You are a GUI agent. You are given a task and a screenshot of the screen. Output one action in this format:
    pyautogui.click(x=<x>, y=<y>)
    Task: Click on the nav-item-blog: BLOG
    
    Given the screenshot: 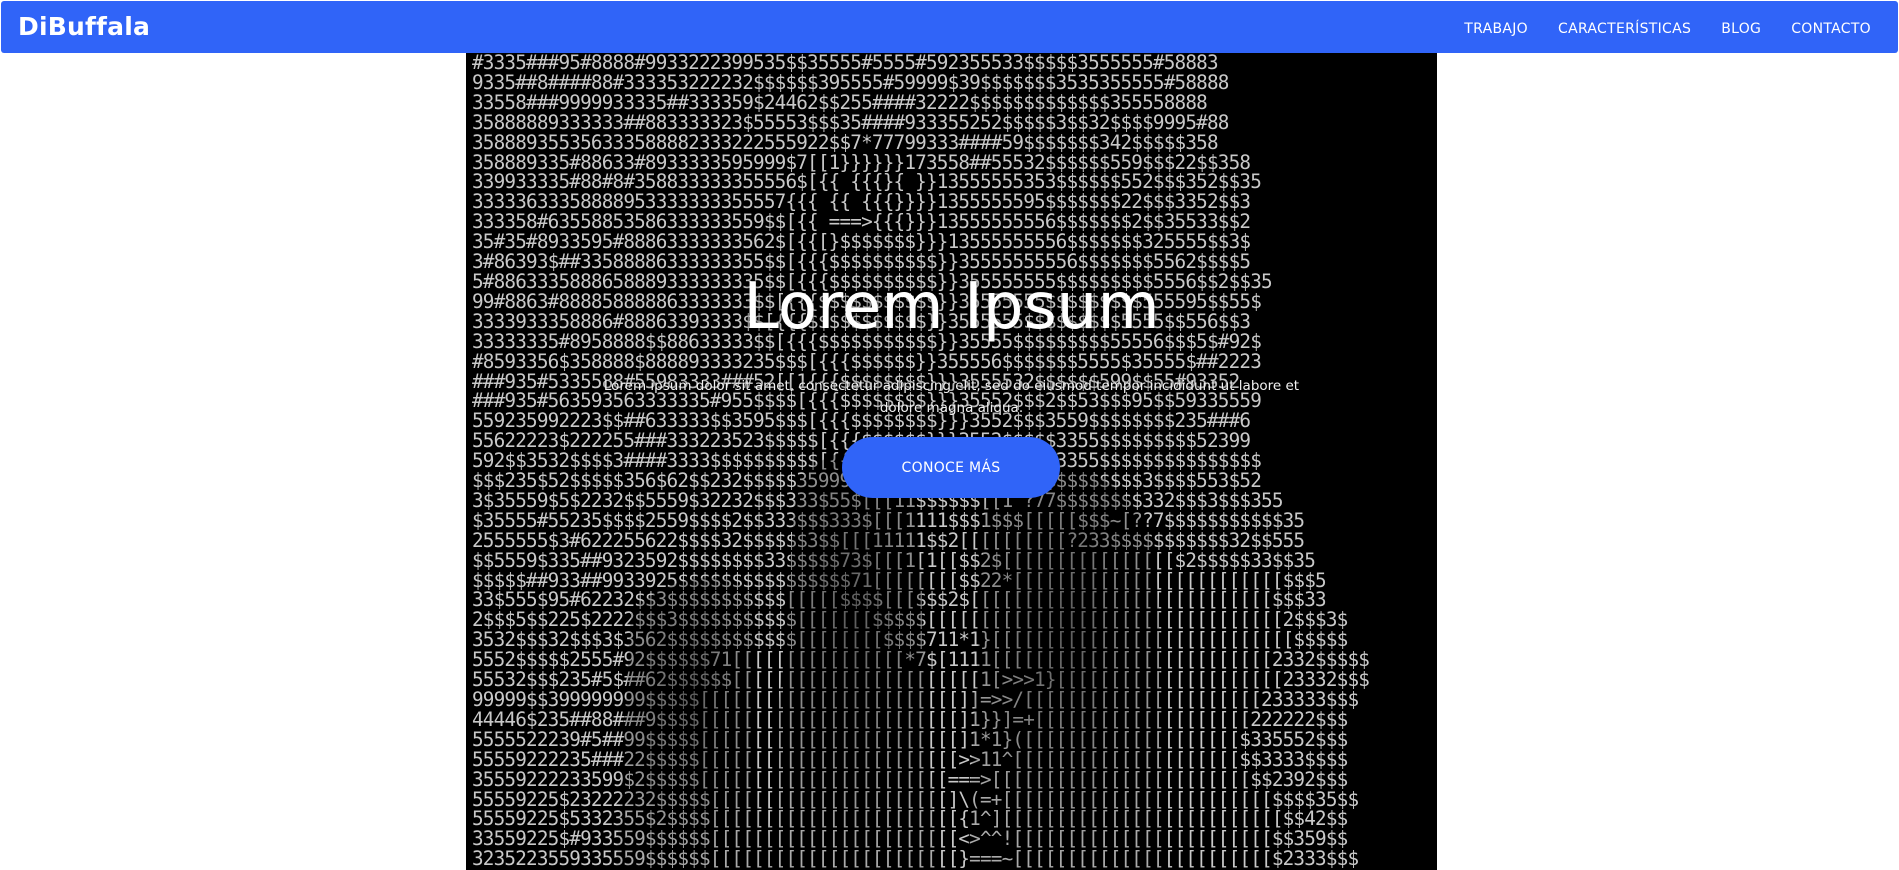 What is the action you would take?
    pyautogui.click(x=1741, y=27)
    